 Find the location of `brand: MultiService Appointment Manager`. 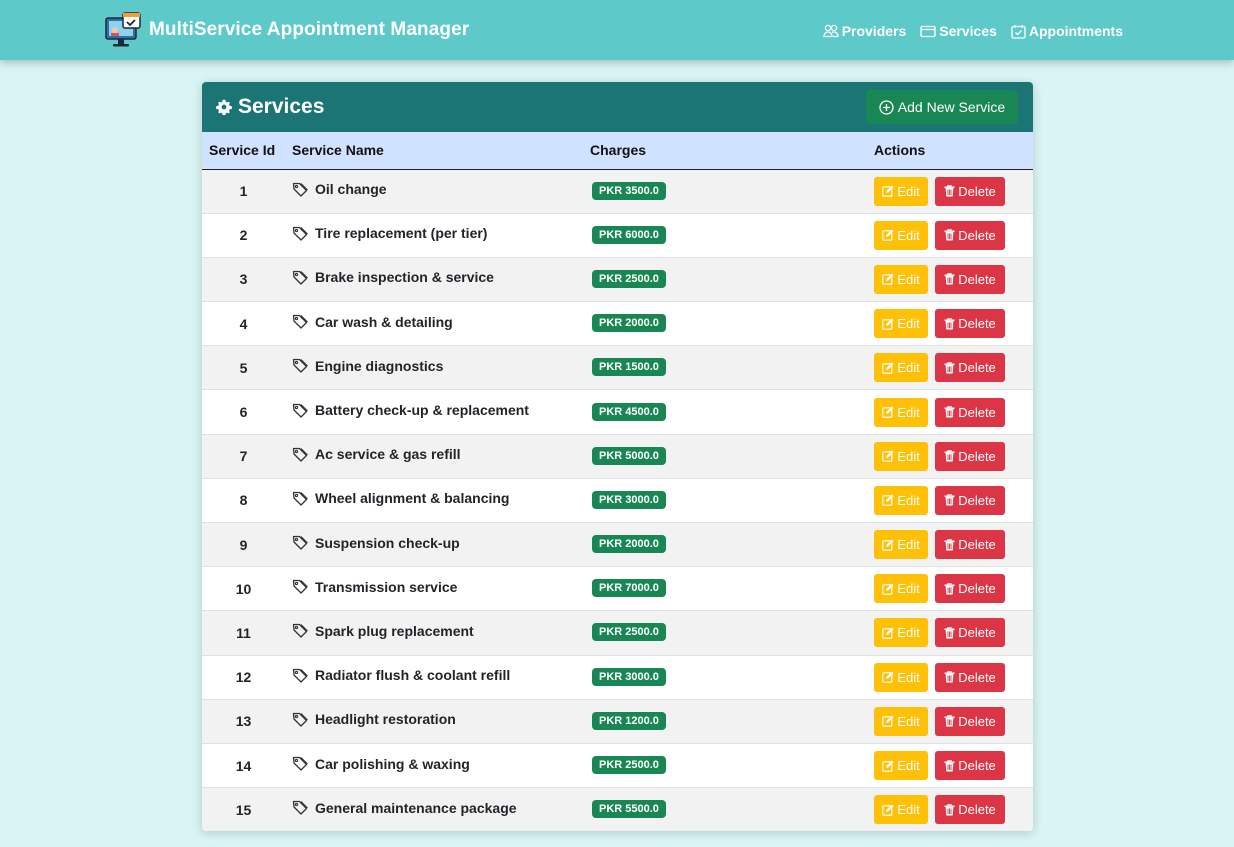

brand: MultiService Appointment Manager is located at coordinates (286, 30).